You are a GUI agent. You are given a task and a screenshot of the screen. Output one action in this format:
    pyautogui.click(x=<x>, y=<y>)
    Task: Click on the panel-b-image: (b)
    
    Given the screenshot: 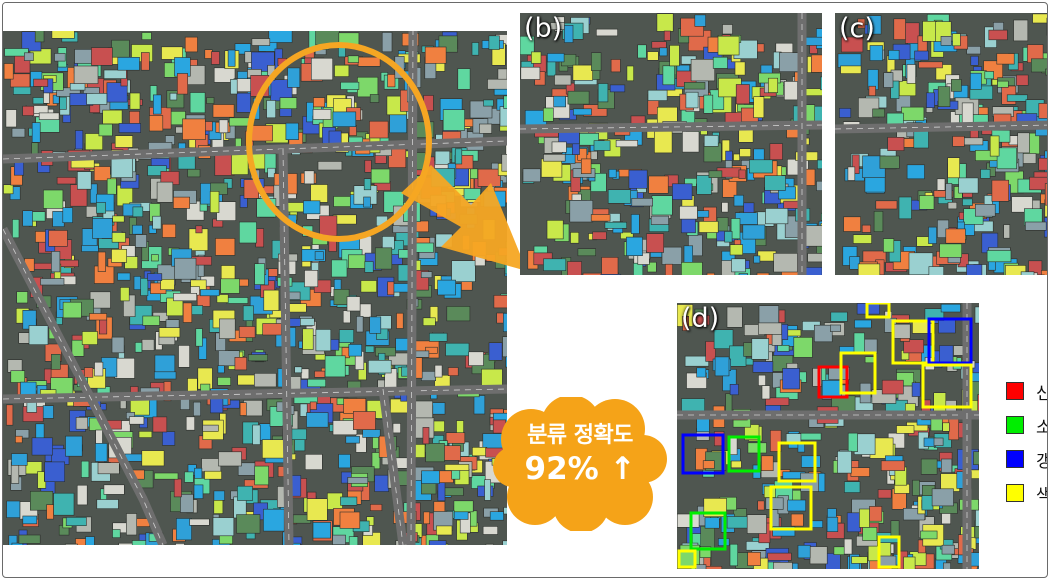 What is the action you would take?
    pyautogui.click(x=671, y=144)
    